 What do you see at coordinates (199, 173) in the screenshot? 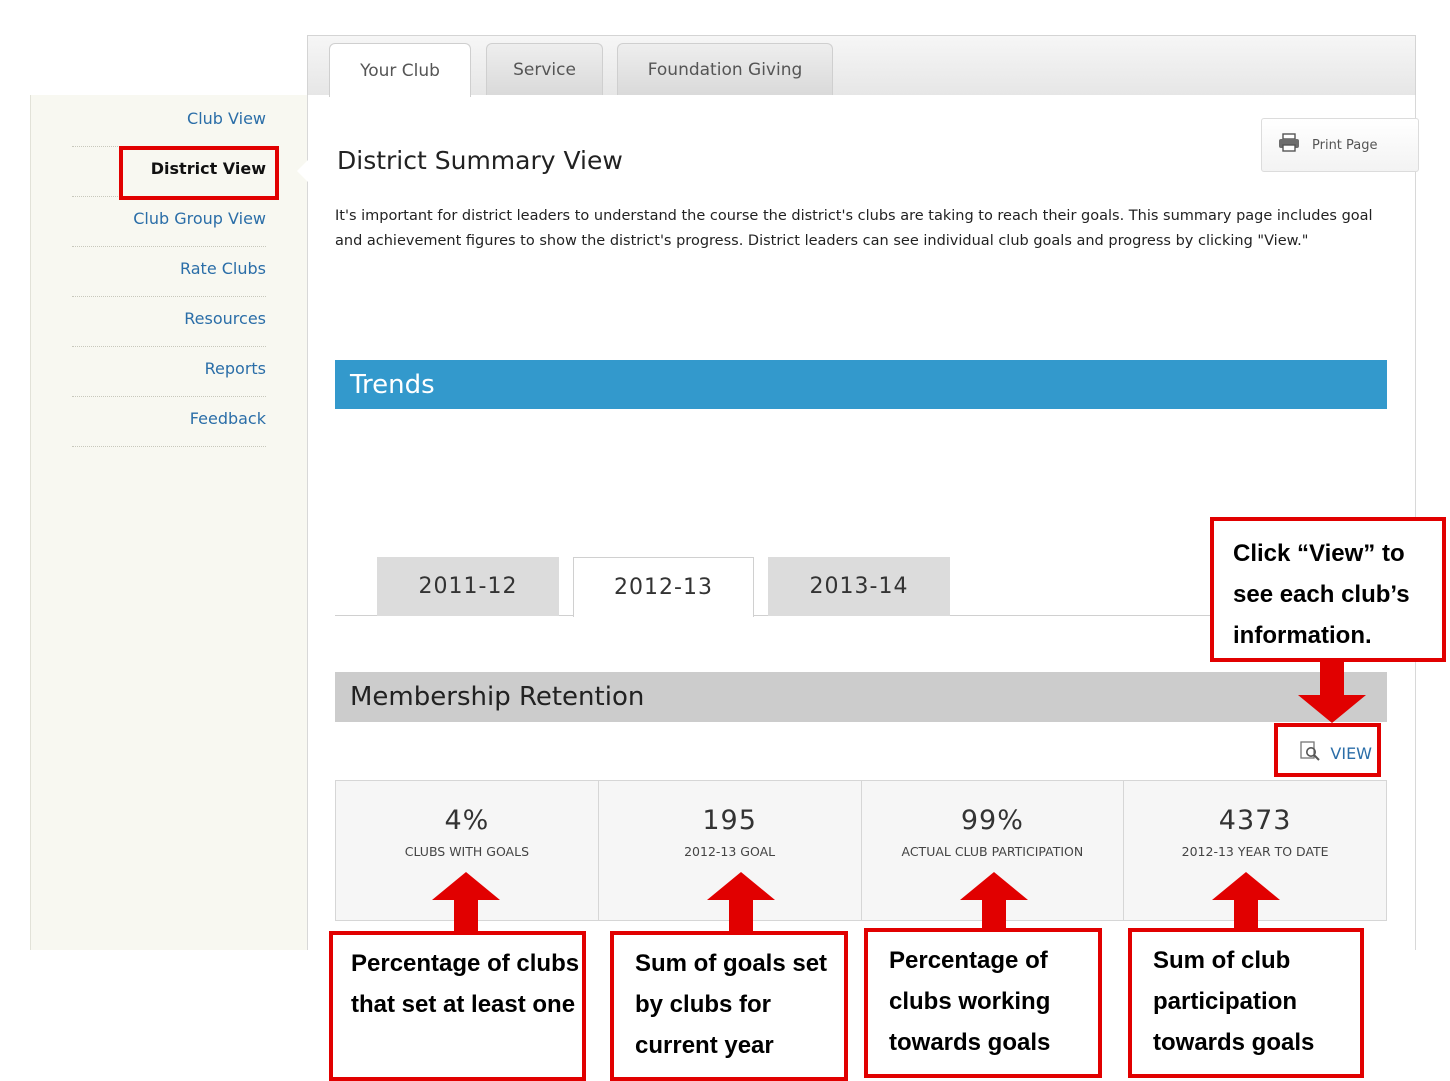
I see `highlight-district-view` at bounding box center [199, 173].